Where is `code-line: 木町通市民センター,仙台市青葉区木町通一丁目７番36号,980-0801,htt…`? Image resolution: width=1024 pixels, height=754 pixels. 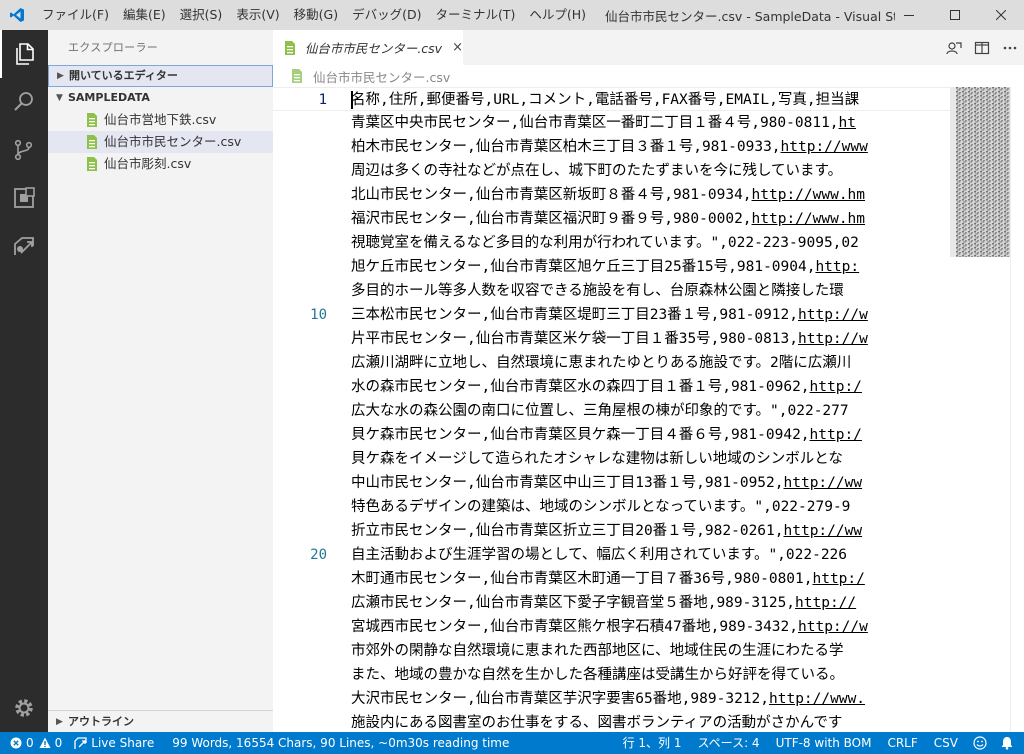
code-line: 木町通市民センター,仙台市青葉区木町通一丁目７番36号,980-0801,htt… is located at coordinates (611, 579).